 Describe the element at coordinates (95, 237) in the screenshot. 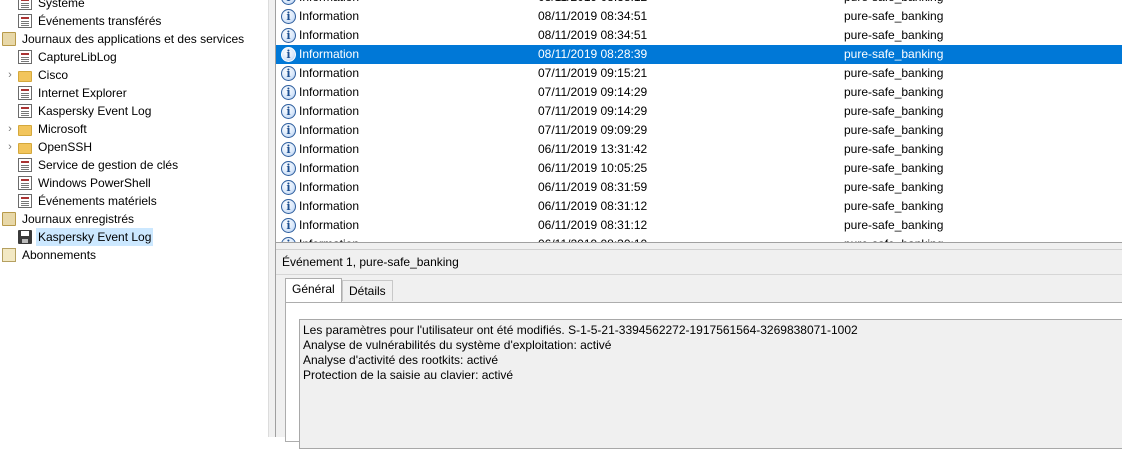

I see `tree-item-label: Kaspersky Event Log` at that location.